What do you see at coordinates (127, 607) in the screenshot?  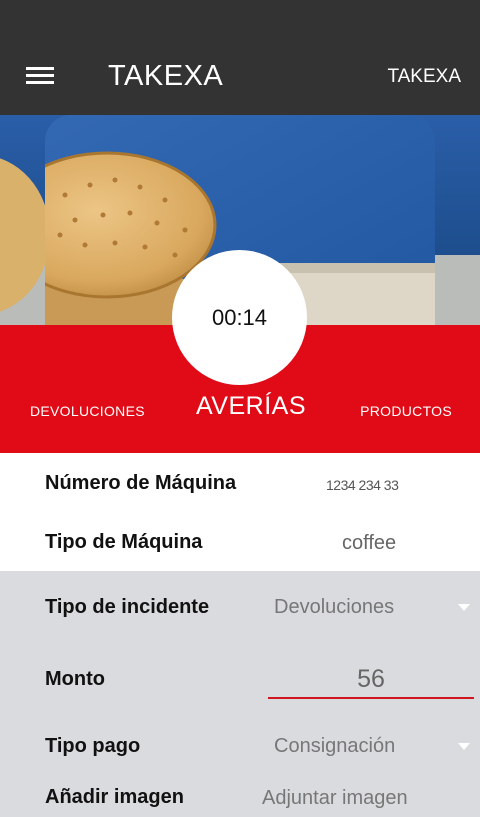 I see `incident-type-label: Tipo de incidente` at bounding box center [127, 607].